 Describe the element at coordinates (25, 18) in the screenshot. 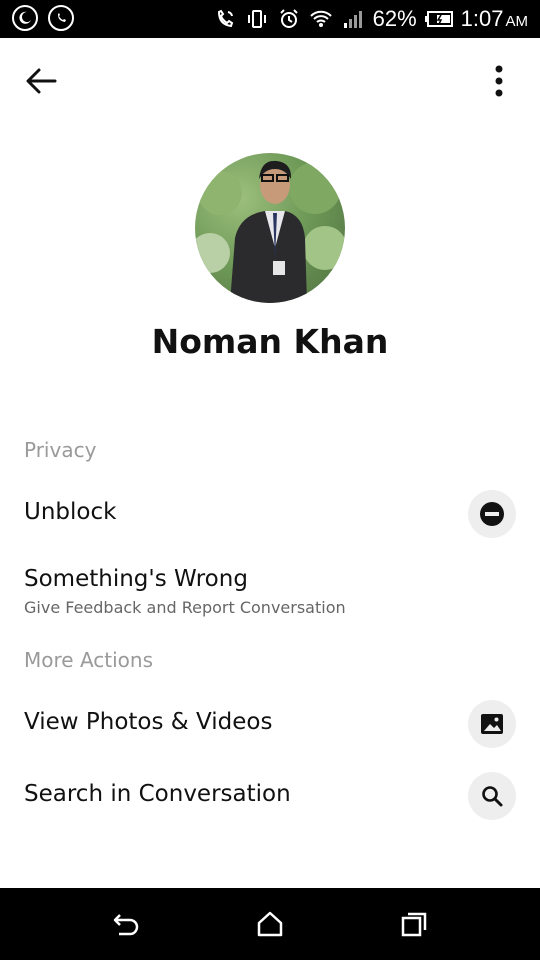

I see `moon-icon` at that location.